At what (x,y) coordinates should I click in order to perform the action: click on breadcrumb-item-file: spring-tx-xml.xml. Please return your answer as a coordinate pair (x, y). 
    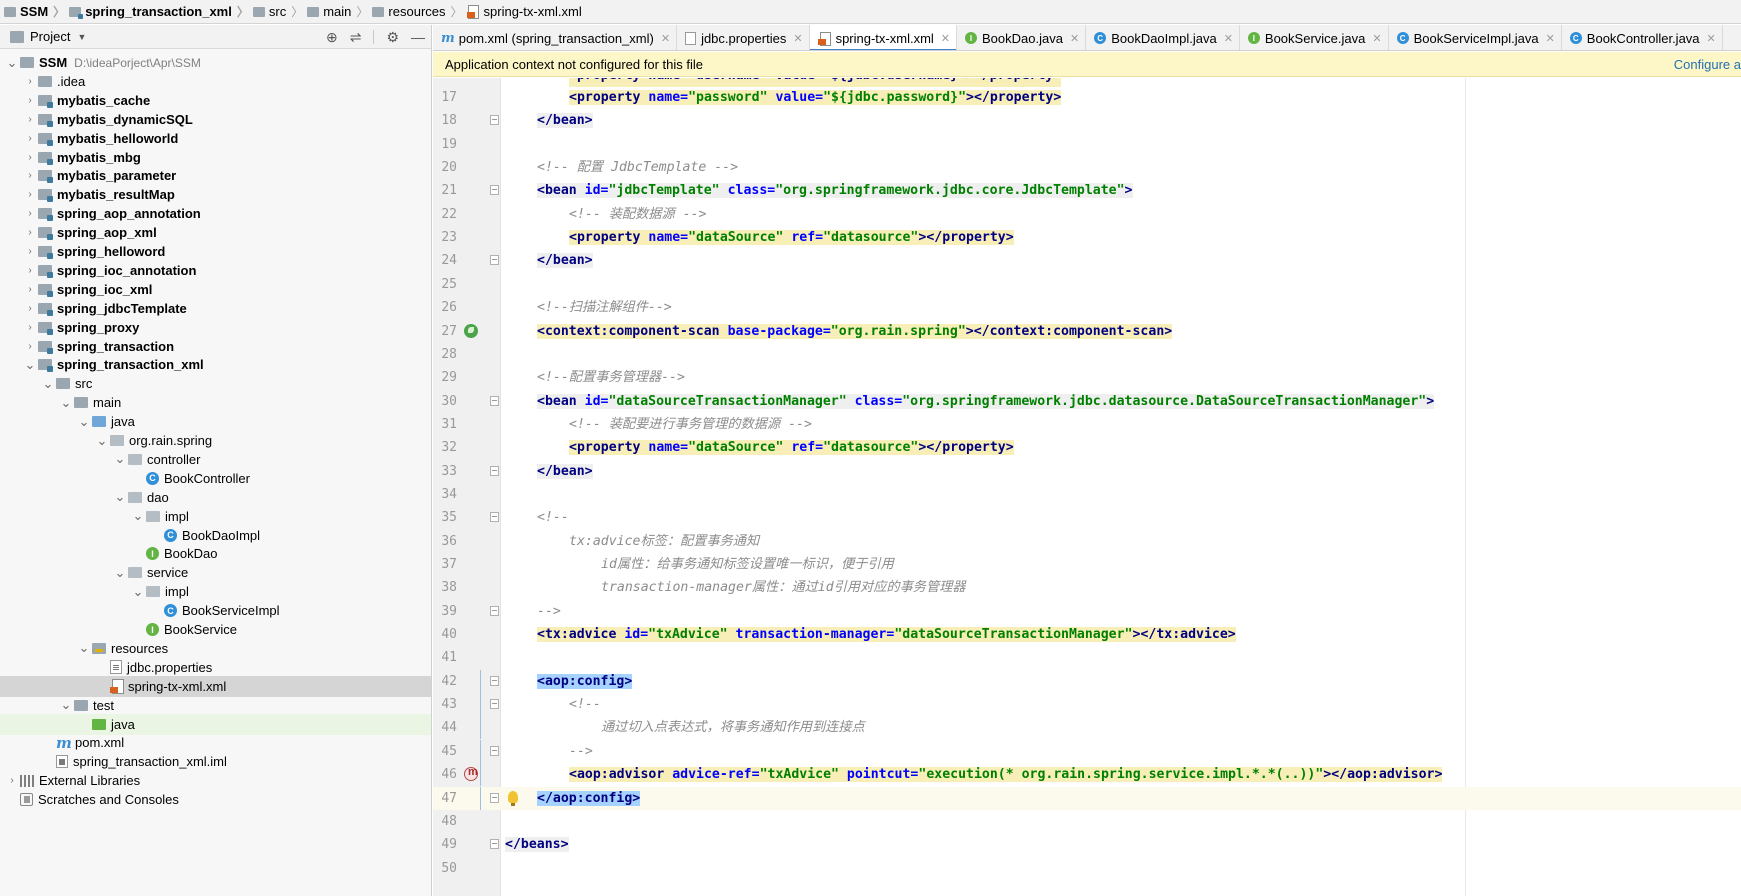
    Looking at the image, I should click on (522, 11).